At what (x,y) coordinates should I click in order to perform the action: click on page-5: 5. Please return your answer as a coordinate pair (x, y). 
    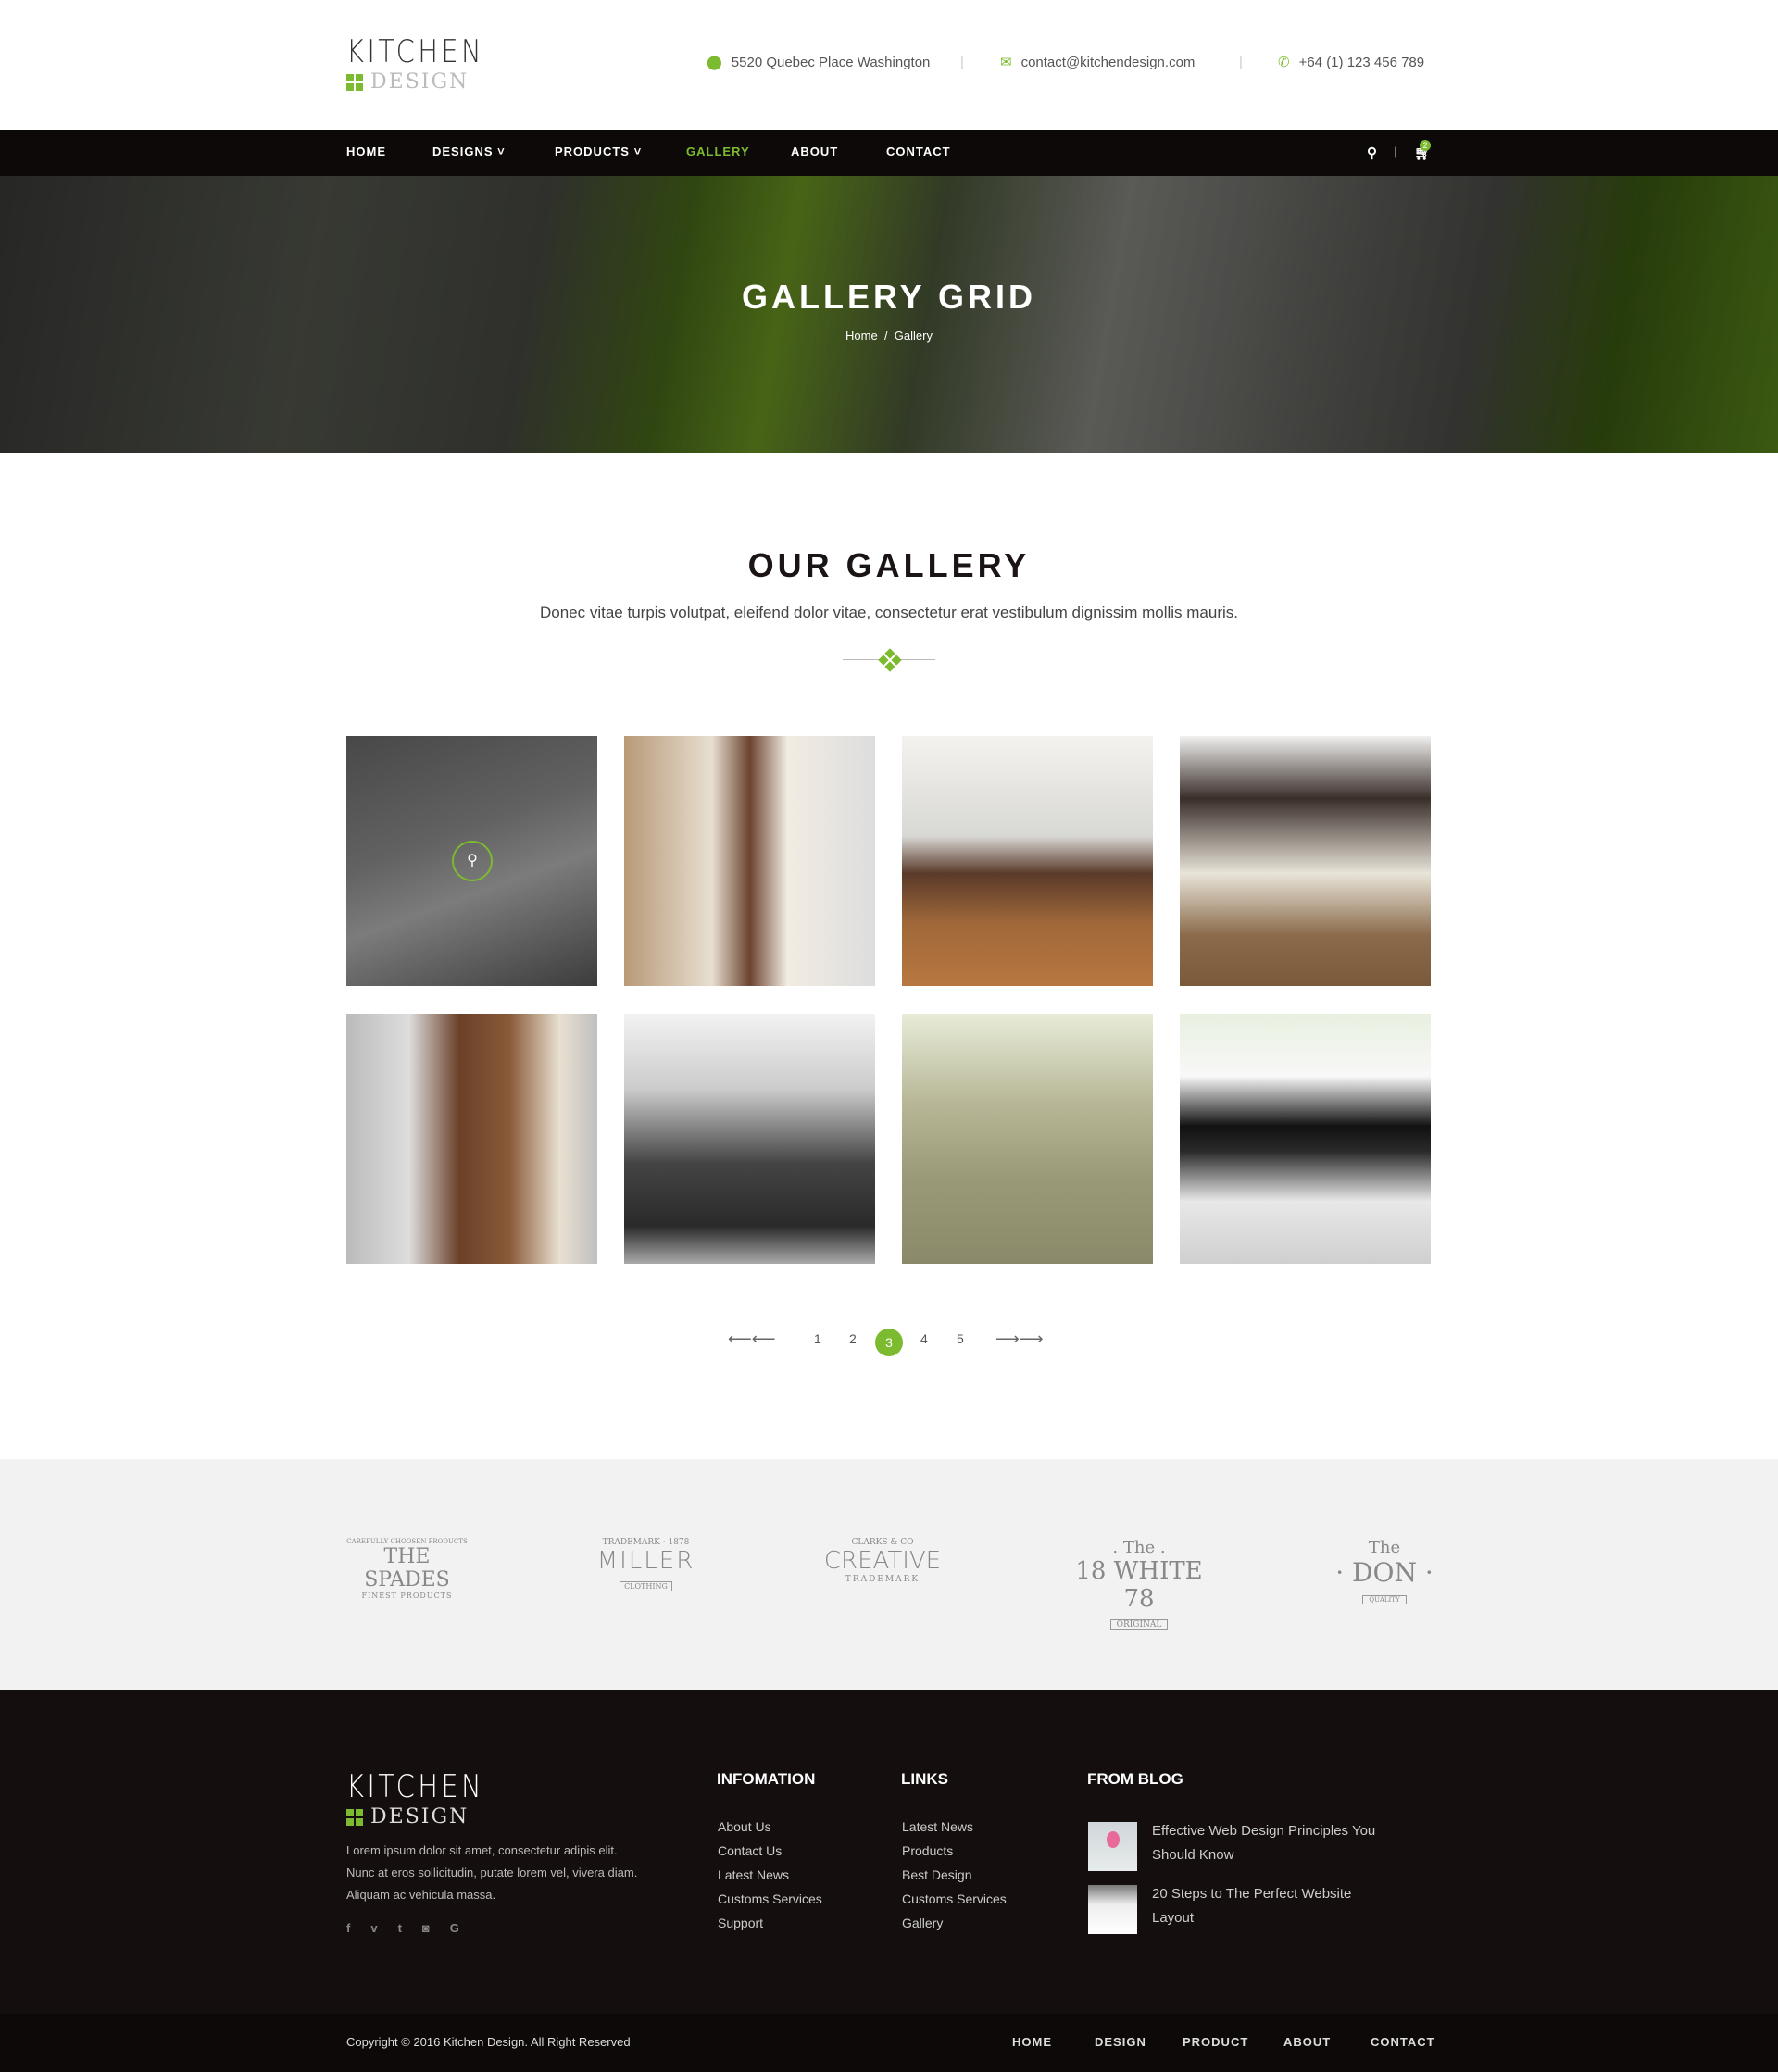
    Looking at the image, I should click on (960, 1338).